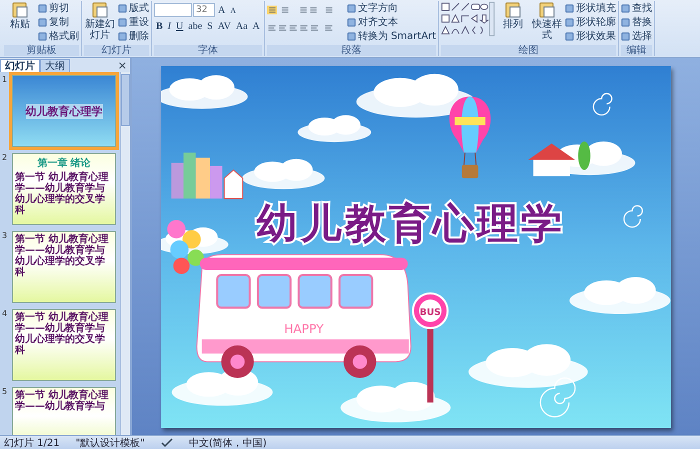 The height and width of the screenshot is (449, 700). I want to click on ribbon-button: 排列, so click(513, 15).